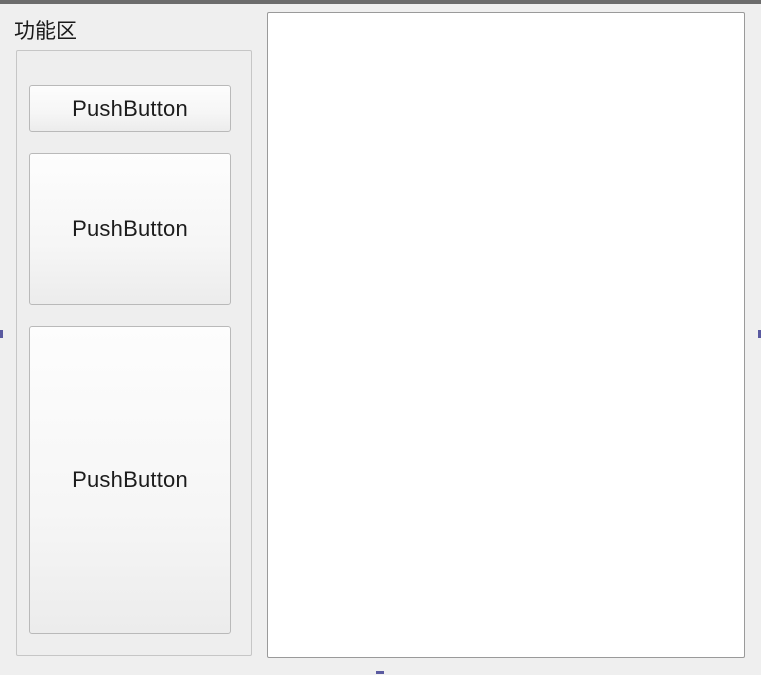 Image resolution: width=761 pixels, height=675 pixels. I want to click on push-button-1: PushButton, so click(130, 108).